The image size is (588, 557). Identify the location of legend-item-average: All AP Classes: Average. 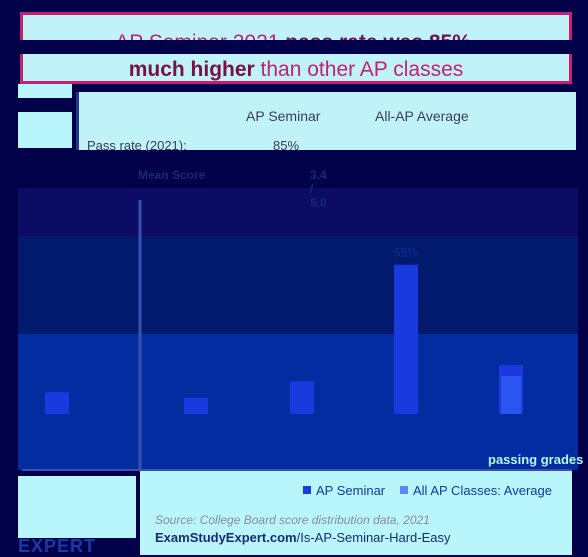
(476, 490).